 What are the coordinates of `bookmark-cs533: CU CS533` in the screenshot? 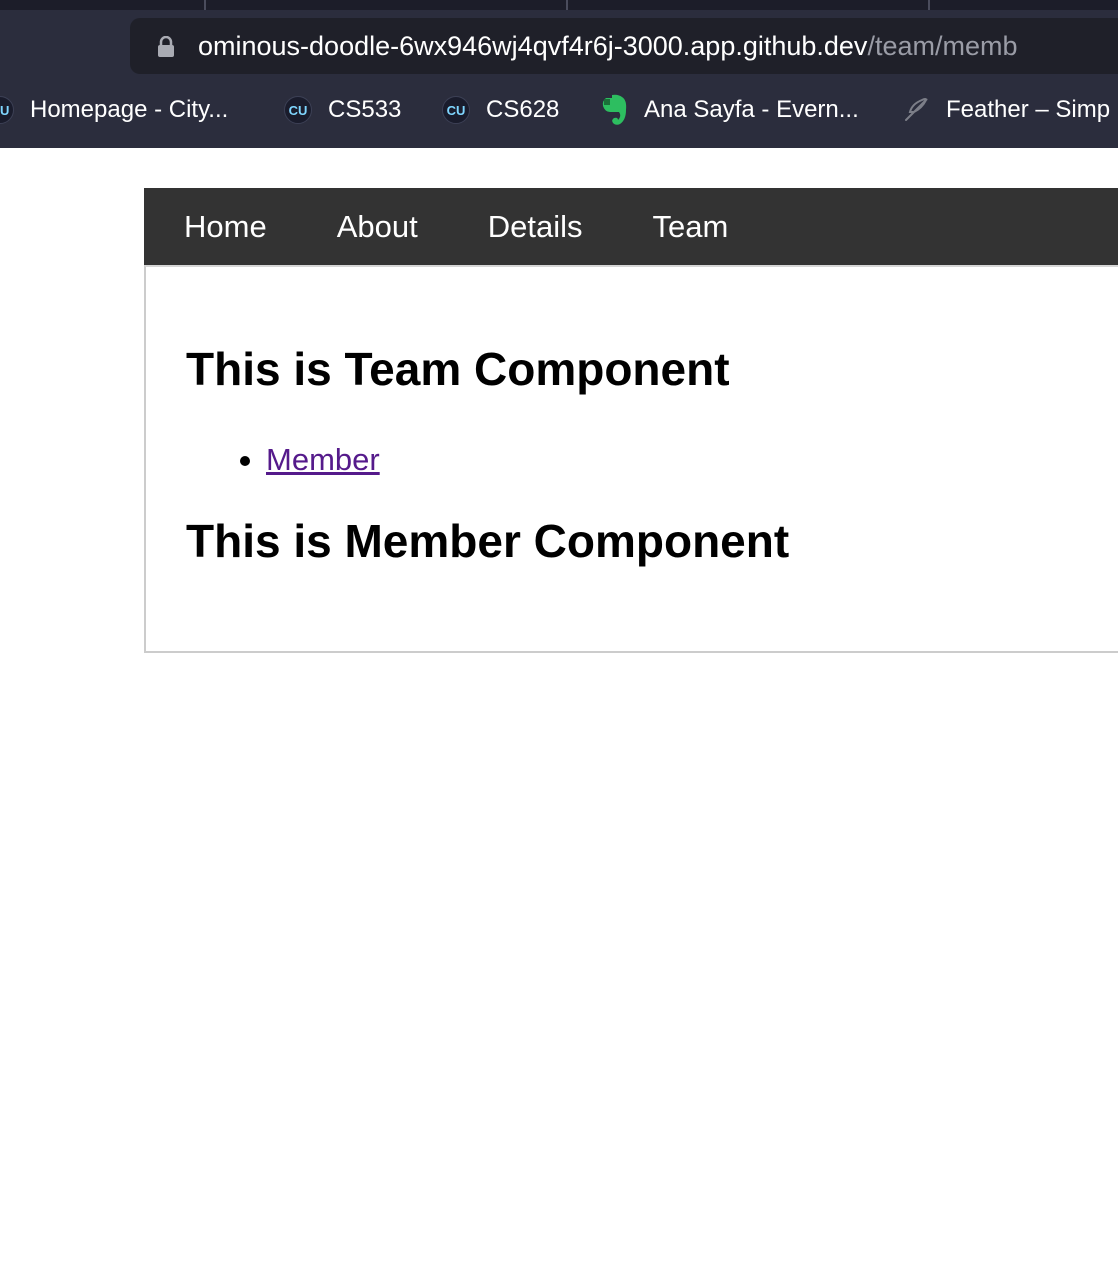 It's located at (342, 110).